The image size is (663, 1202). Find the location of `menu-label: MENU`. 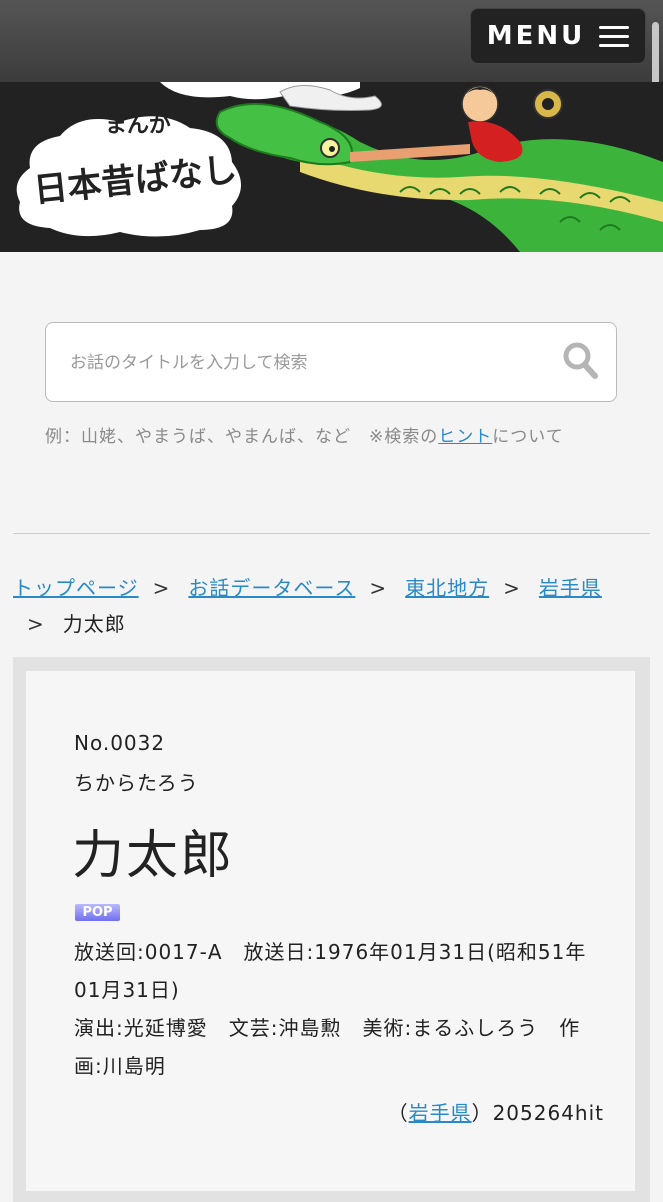

menu-label: MENU is located at coordinates (536, 36).